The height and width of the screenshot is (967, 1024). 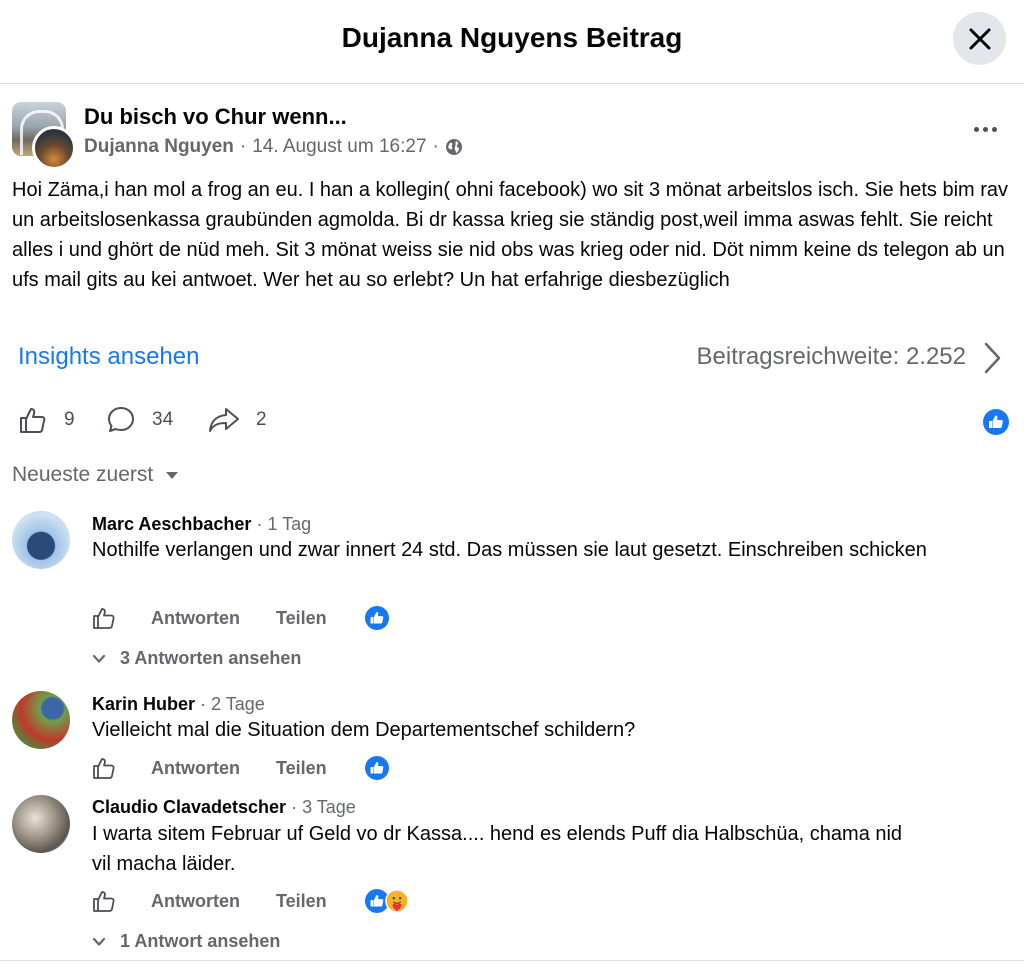 I want to click on more-dots-icon, so click(x=976, y=129).